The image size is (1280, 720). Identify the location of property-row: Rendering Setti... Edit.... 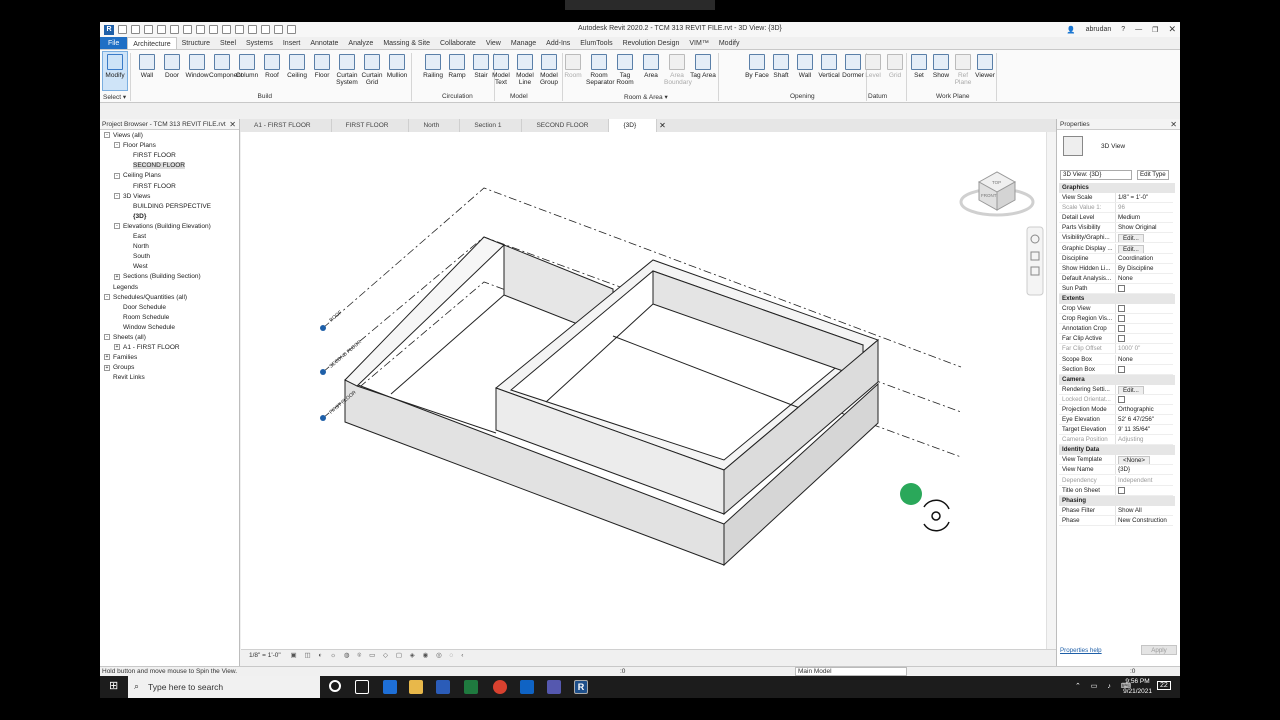
(1116, 389).